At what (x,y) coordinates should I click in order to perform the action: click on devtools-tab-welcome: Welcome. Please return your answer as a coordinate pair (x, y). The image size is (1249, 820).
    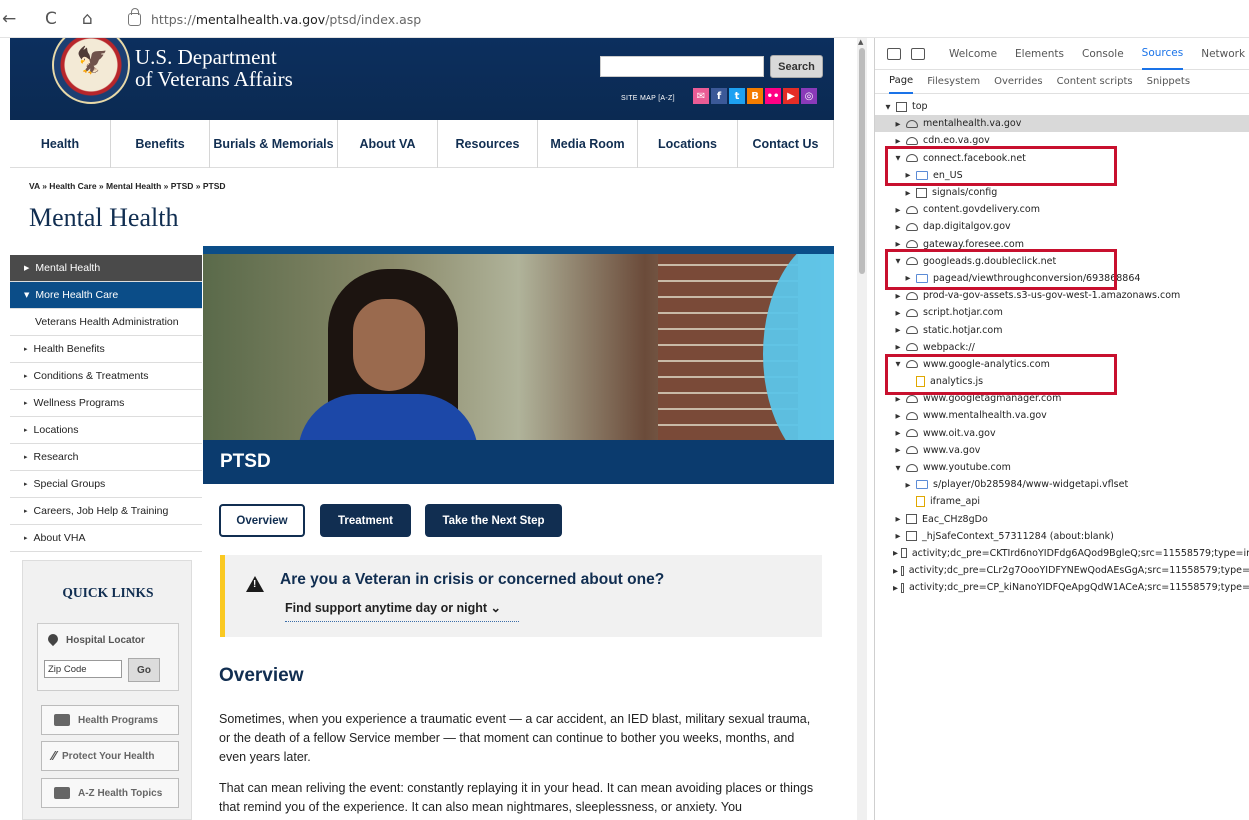
    Looking at the image, I should click on (973, 54).